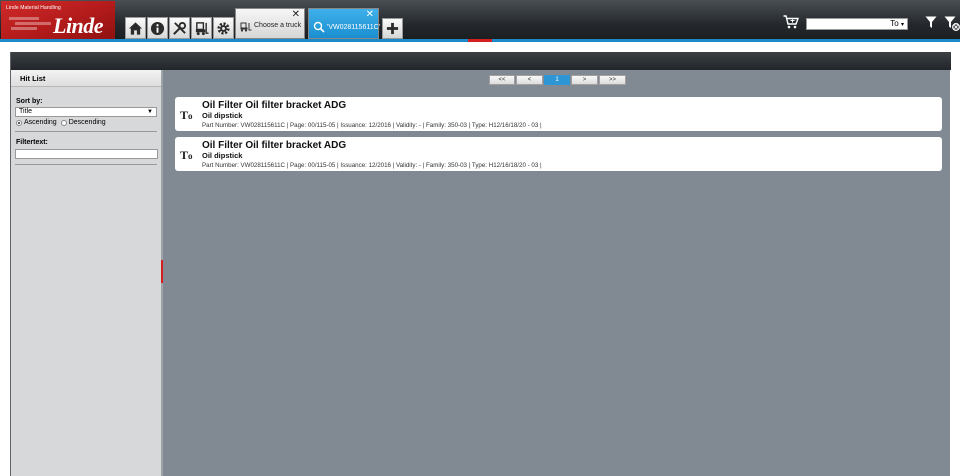 The height and width of the screenshot is (476, 960). Describe the element at coordinates (902, 25) in the screenshot. I see `chevron-down-icon: ▾` at that location.